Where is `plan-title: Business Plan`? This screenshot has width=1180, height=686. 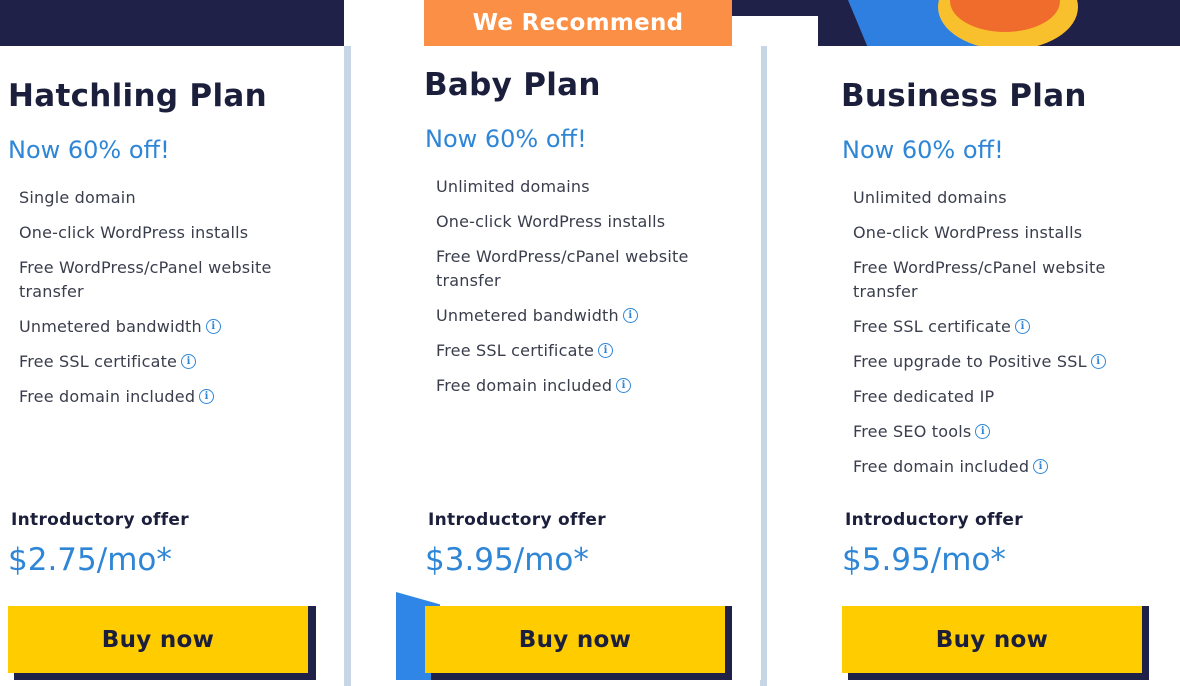
plan-title: Business Plan is located at coordinates (964, 96).